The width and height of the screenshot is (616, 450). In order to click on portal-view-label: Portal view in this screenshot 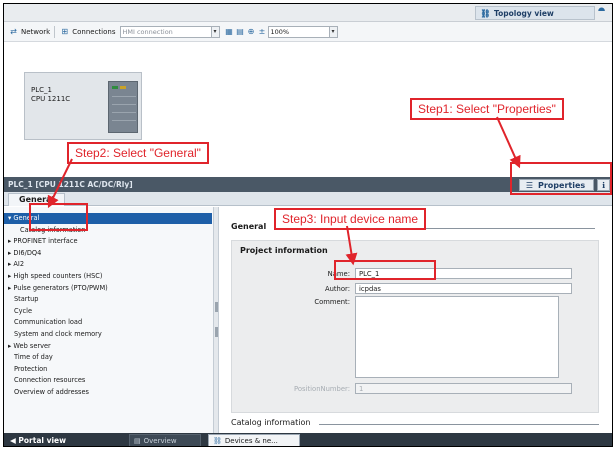, I will do `click(42, 440)`.